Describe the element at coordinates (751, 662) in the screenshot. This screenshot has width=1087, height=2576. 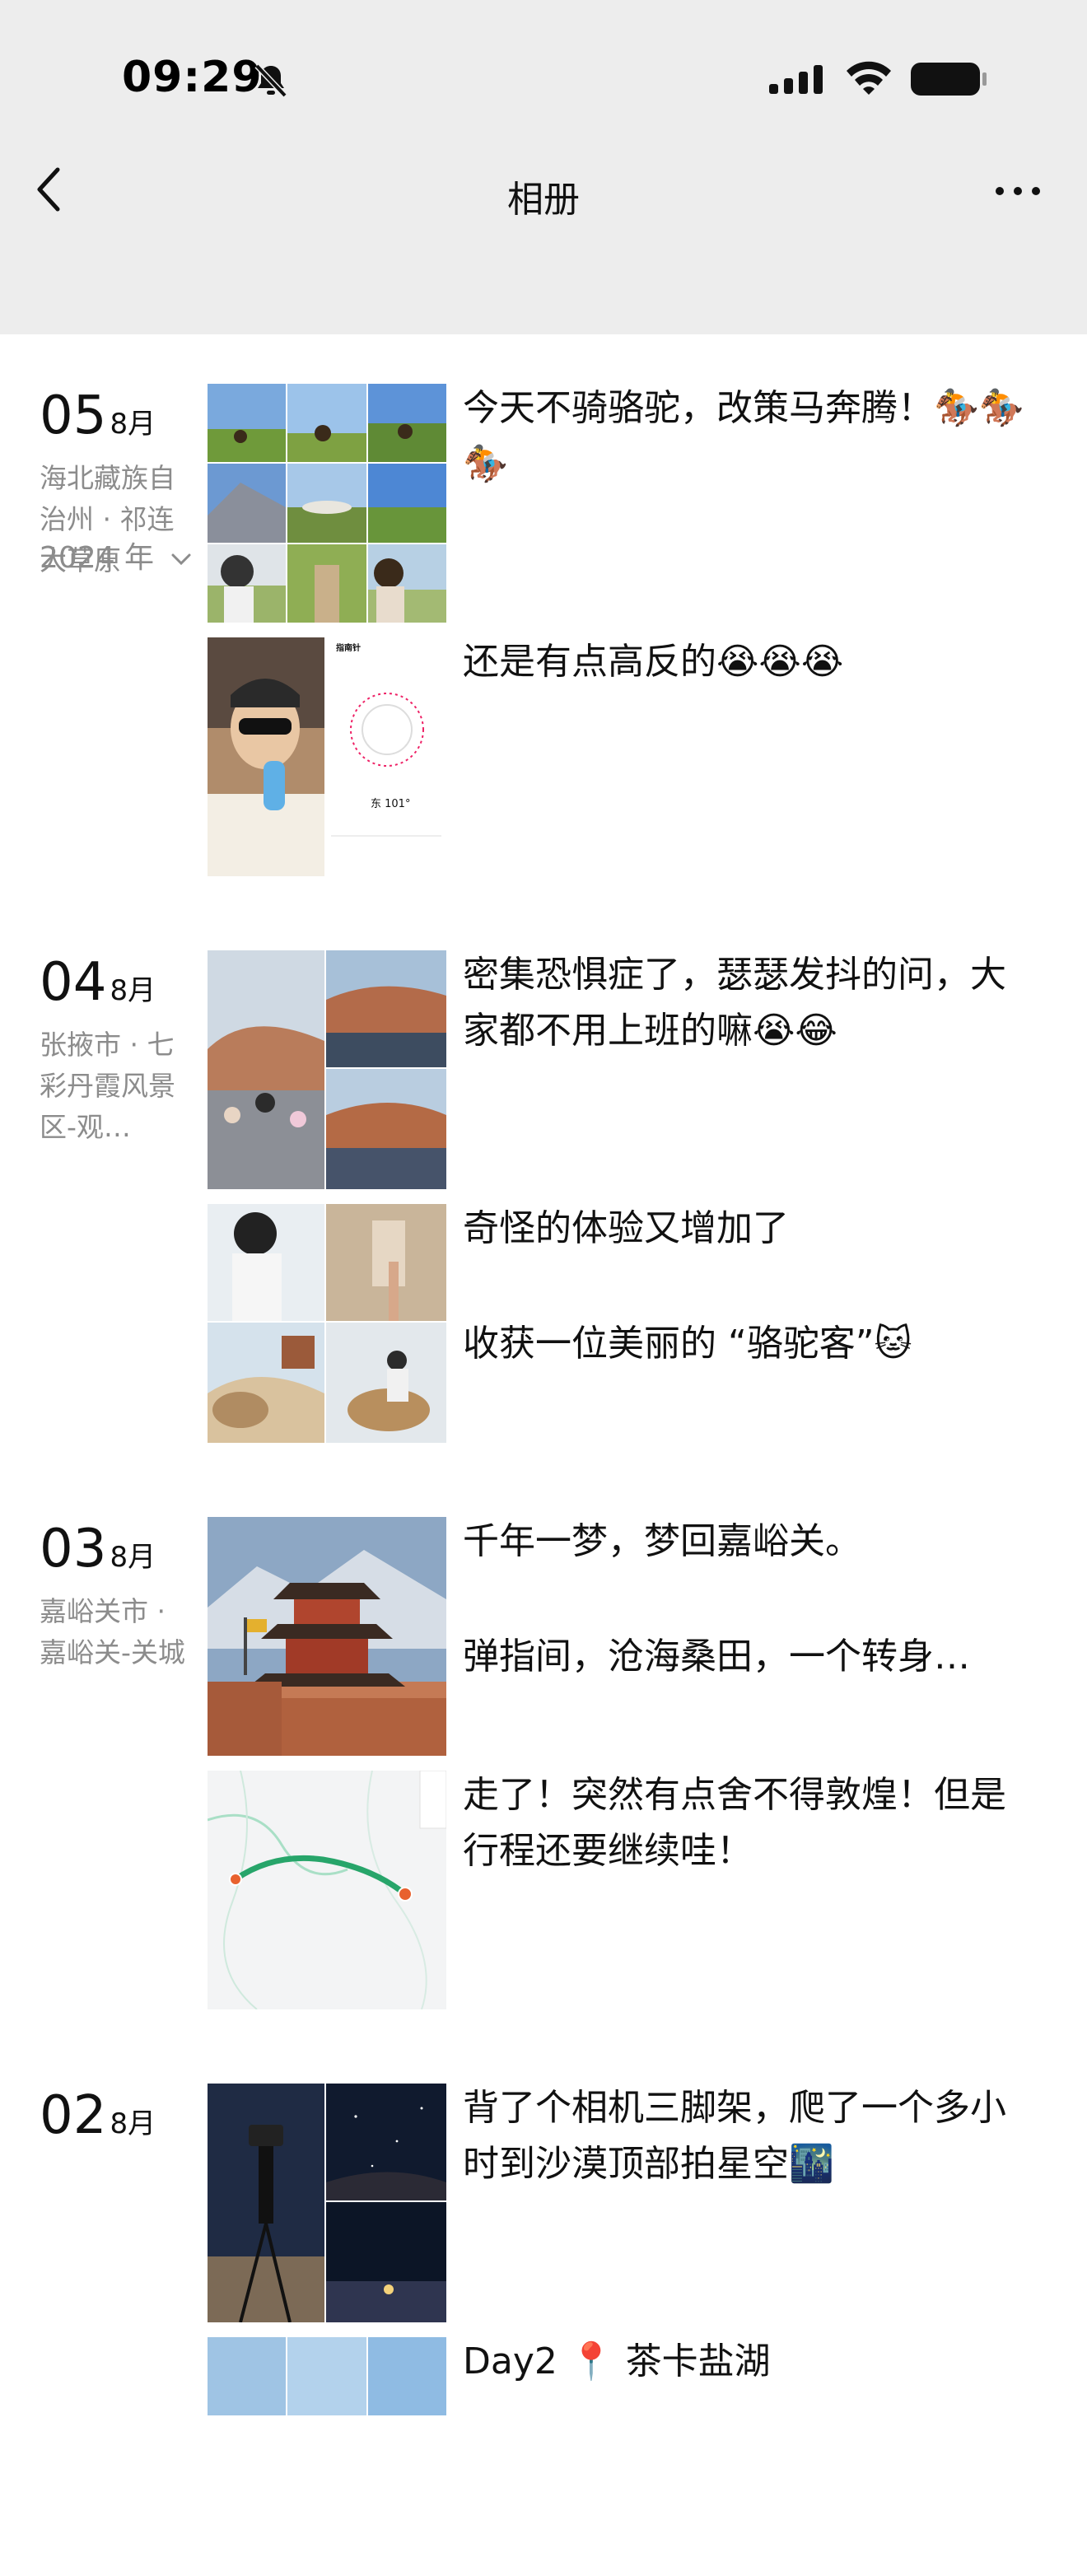
I see `post-caption: 还是有点高反的😭😭😭` at that location.